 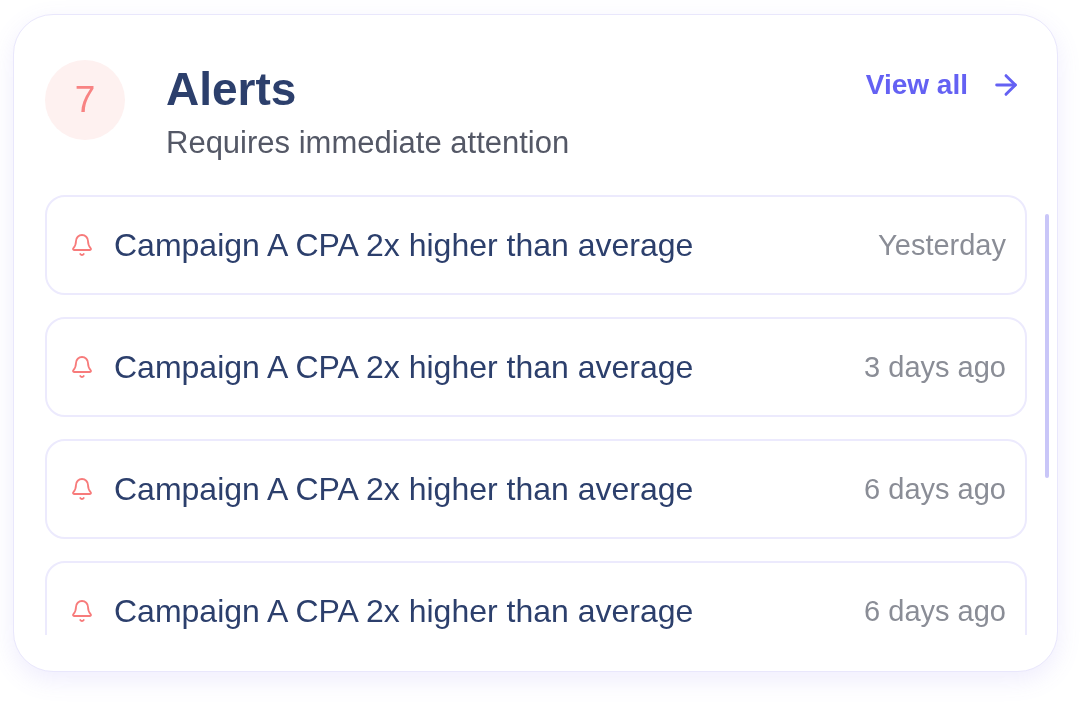 I want to click on card-subtitle: Requires immediate attention, so click(x=368, y=143).